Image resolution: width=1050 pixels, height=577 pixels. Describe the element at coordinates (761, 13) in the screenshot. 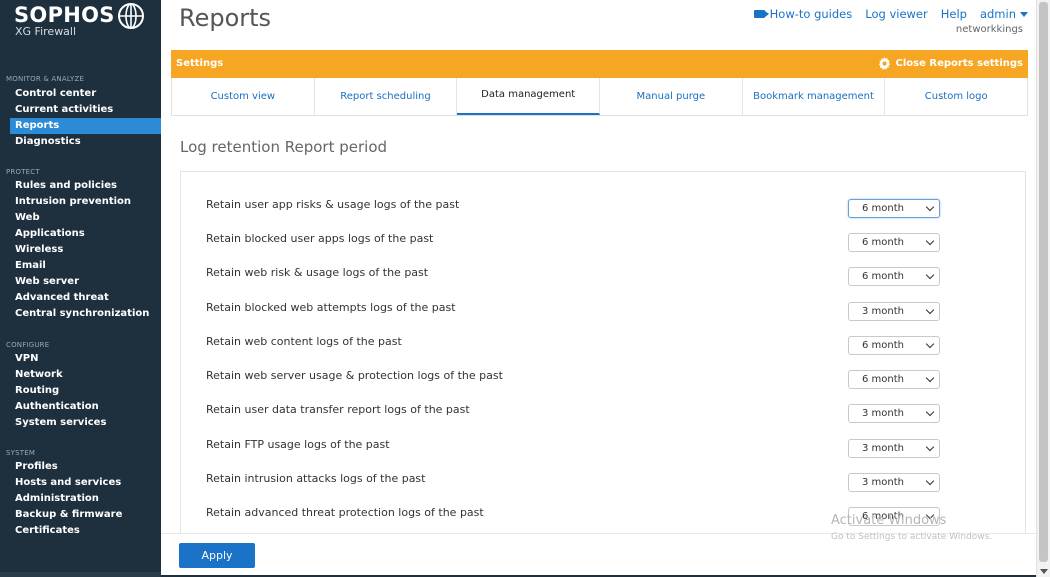

I see `video-camera-icon` at that location.